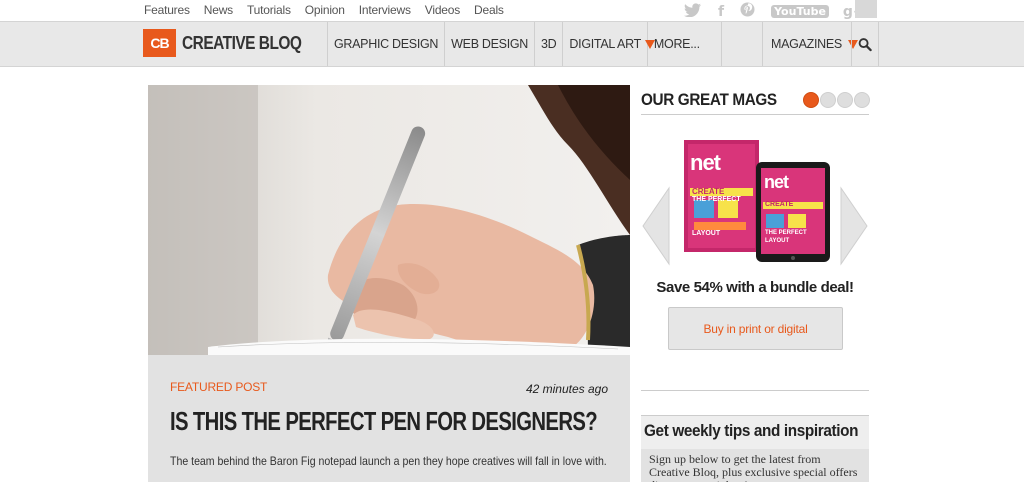  Describe the element at coordinates (442, 10) in the screenshot. I see `top-link-videos: Videos` at that location.